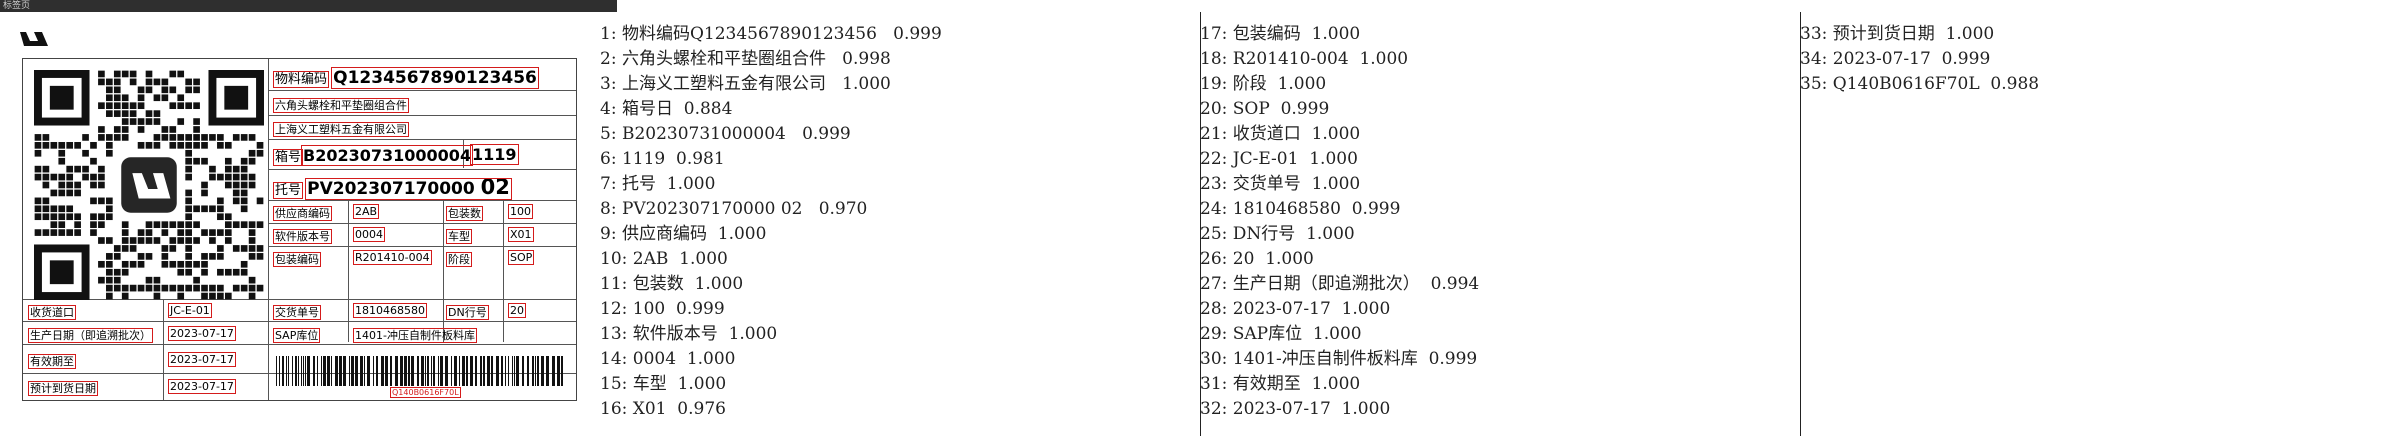  I want to click on pallet-no-label: 托号, so click(288, 190).